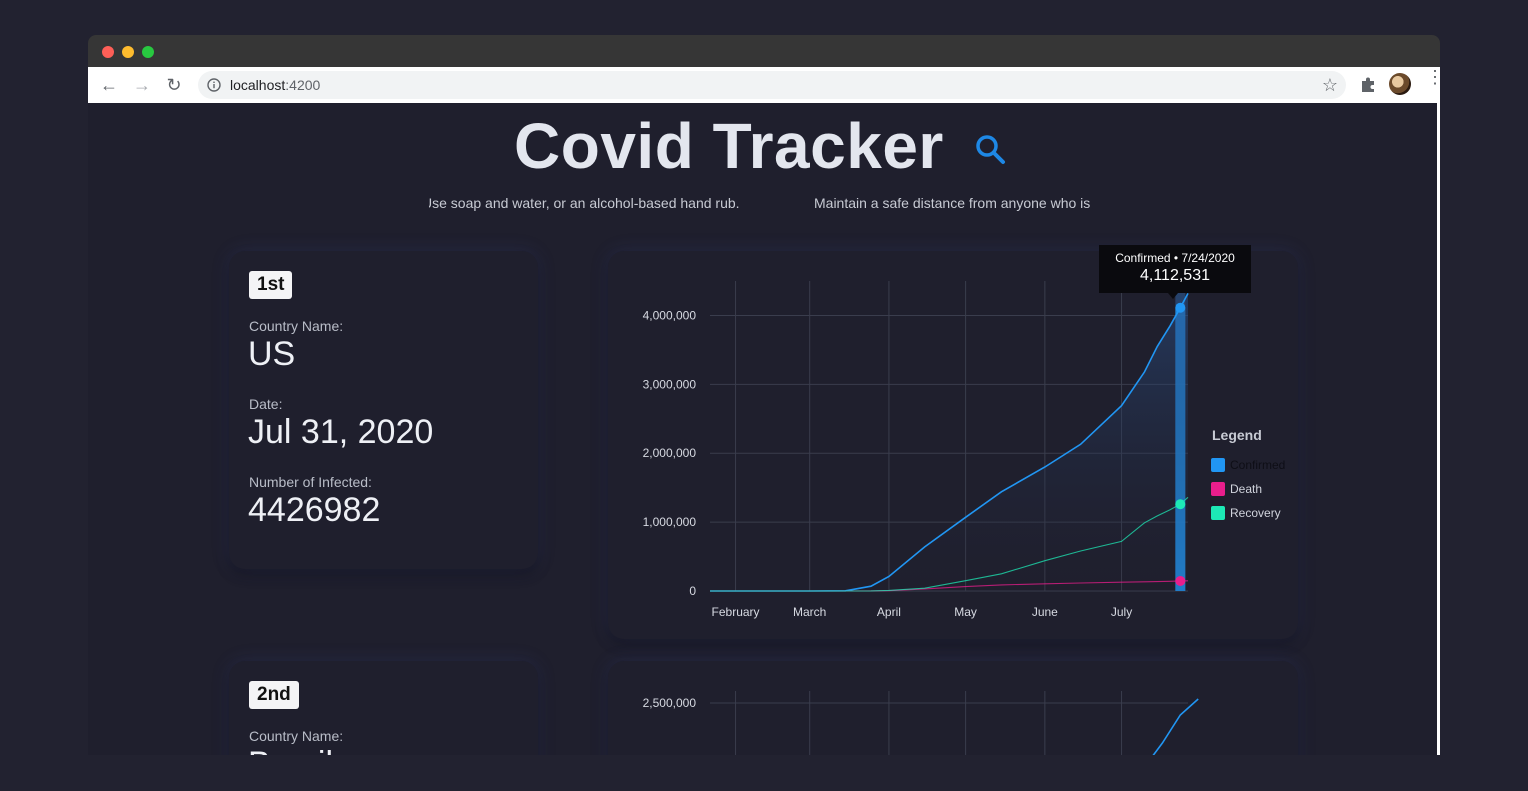 The image size is (1528, 791). I want to click on minimize-window-button, so click(128, 52).